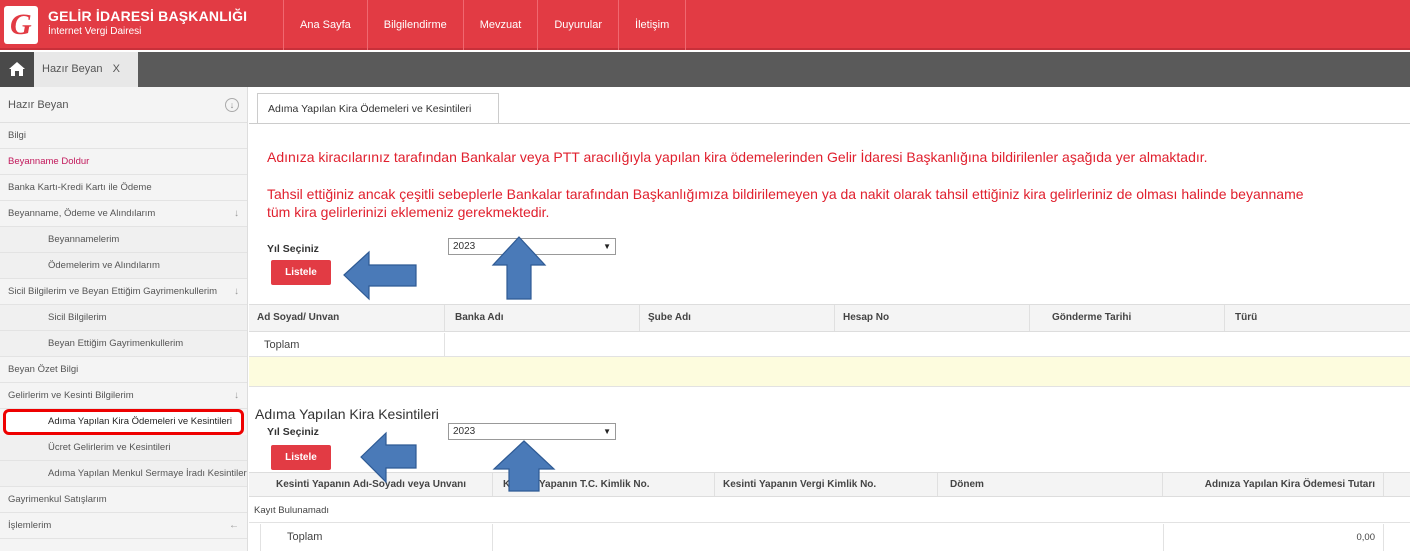  What do you see at coordinates (84, 239) in the screenshot?
I see `sidebar-item-label: Beyannamelerim` at bounding box center [84, 239].